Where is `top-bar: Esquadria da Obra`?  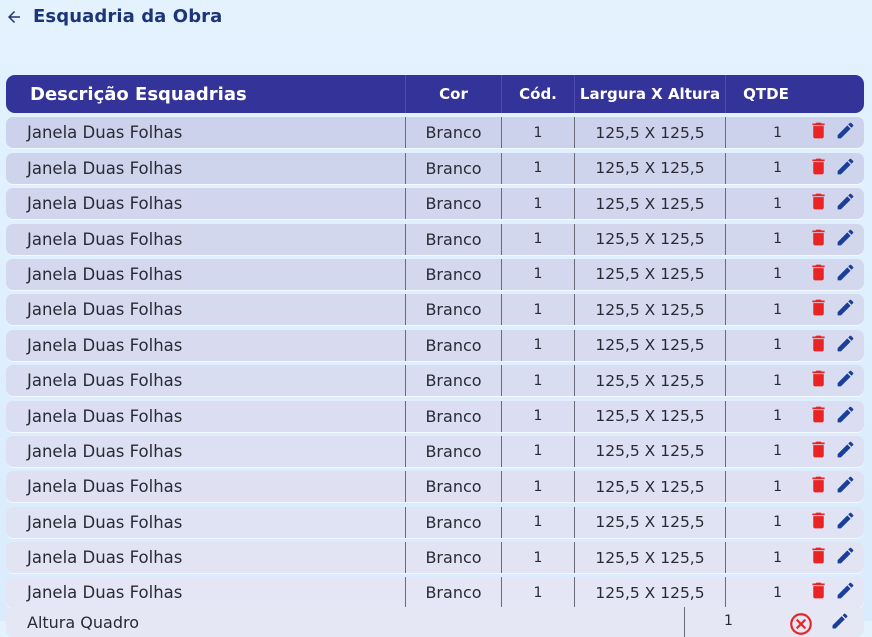 top-bar: Esquadria da Obra is located at coordinates (436, 20).